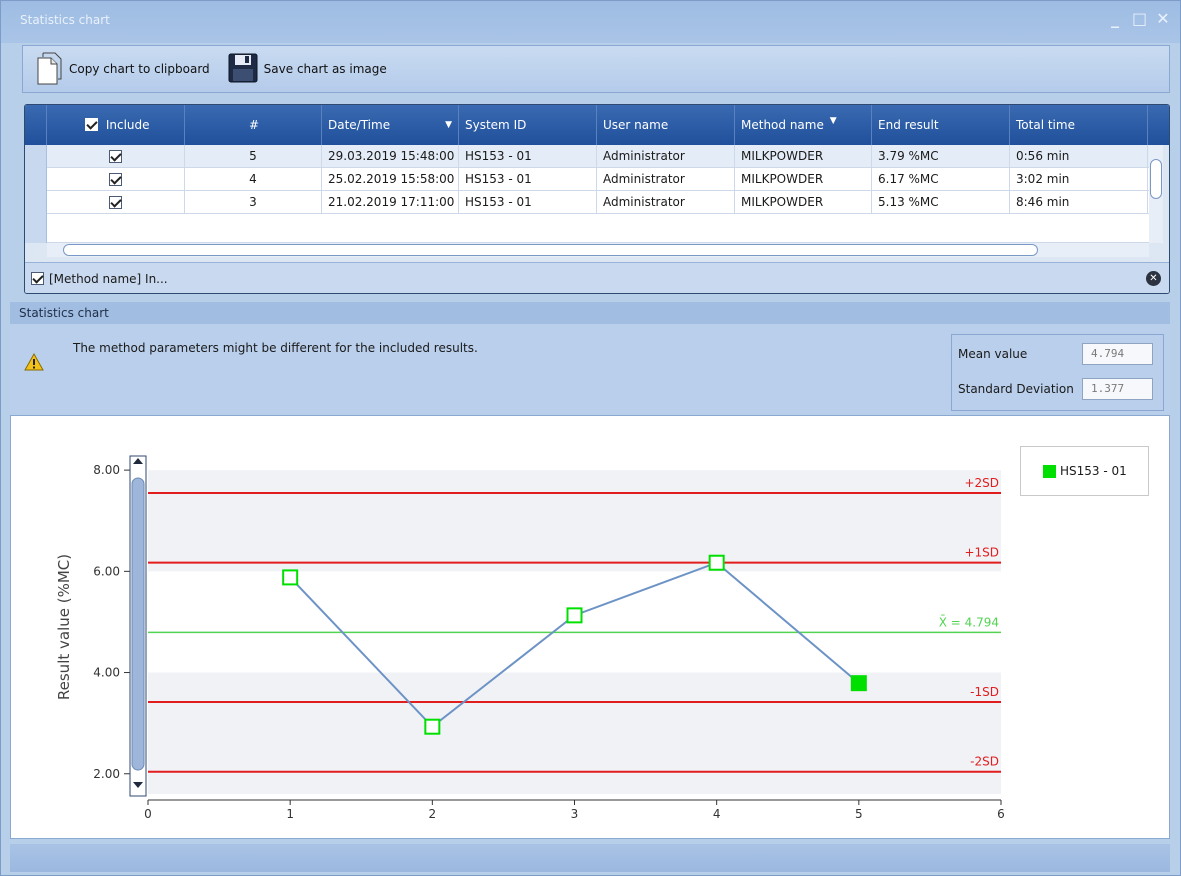 Image resolution: width=1181 pixels, height=876 pixels. What do you see at coordinates (590, 858) in the screenshot?
I see `status-bar` at bounding box center [590, 858].